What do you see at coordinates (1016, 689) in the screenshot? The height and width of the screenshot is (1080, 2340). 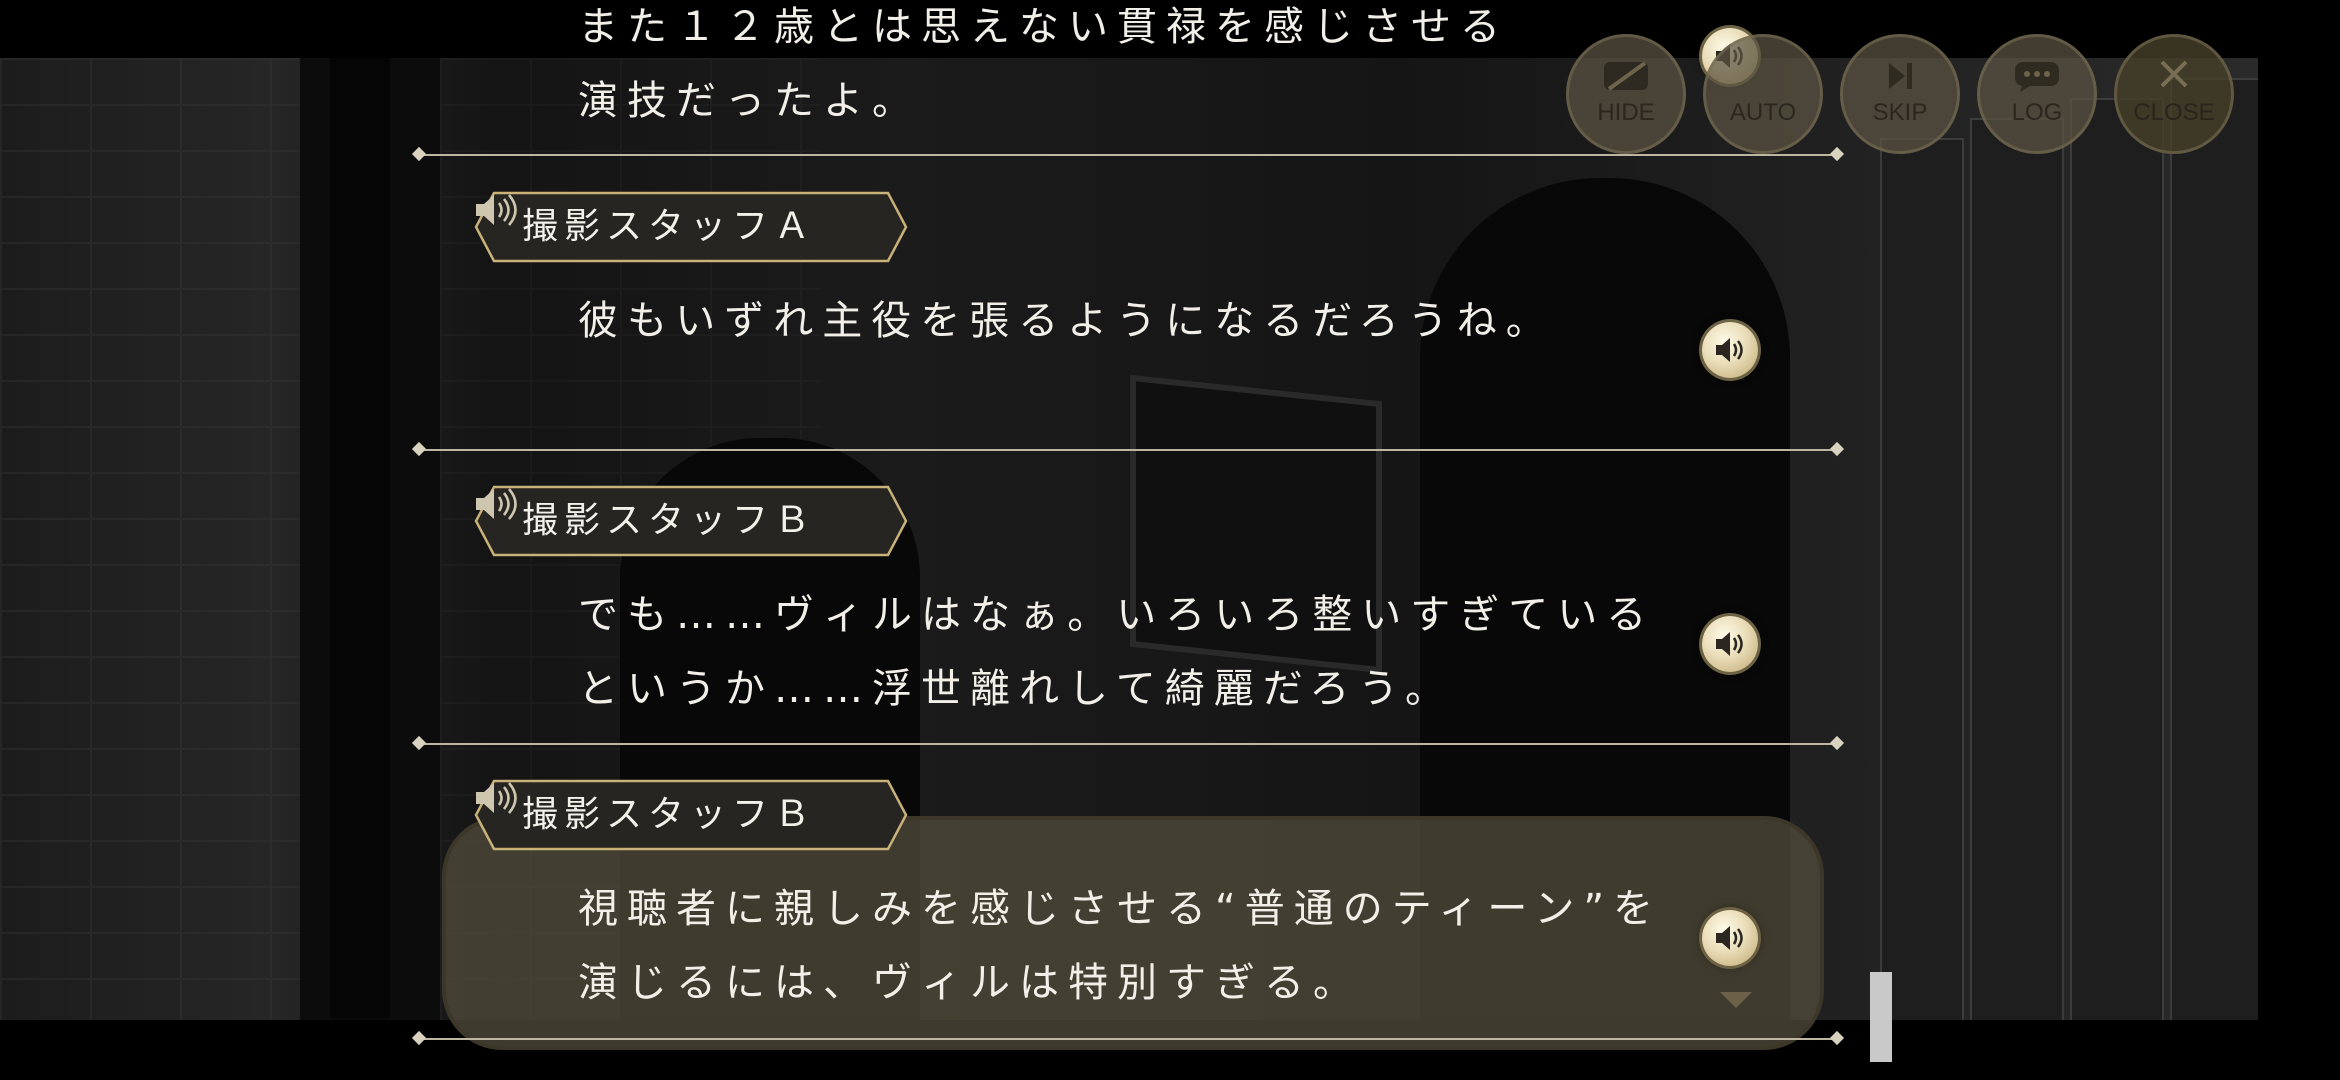 I see `log-line: というか……浮世離れして綺麗だろう。` at bounding box center [1016, 689].